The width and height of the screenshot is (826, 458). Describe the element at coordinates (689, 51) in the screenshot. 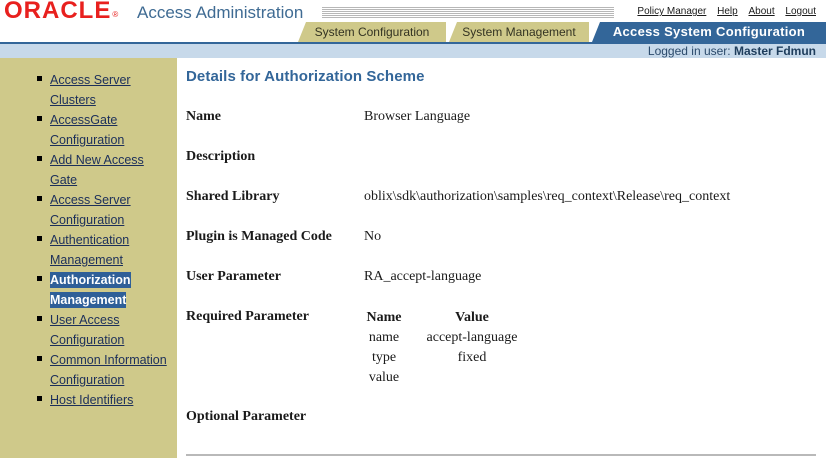

I see `logged-in-label: Logged in user:` at that location.